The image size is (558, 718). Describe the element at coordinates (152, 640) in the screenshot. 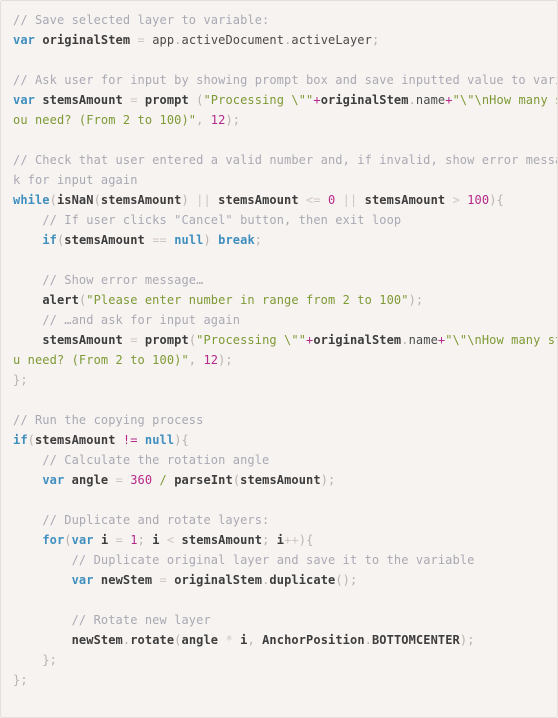

I see `token-ident: rotate` at that location.